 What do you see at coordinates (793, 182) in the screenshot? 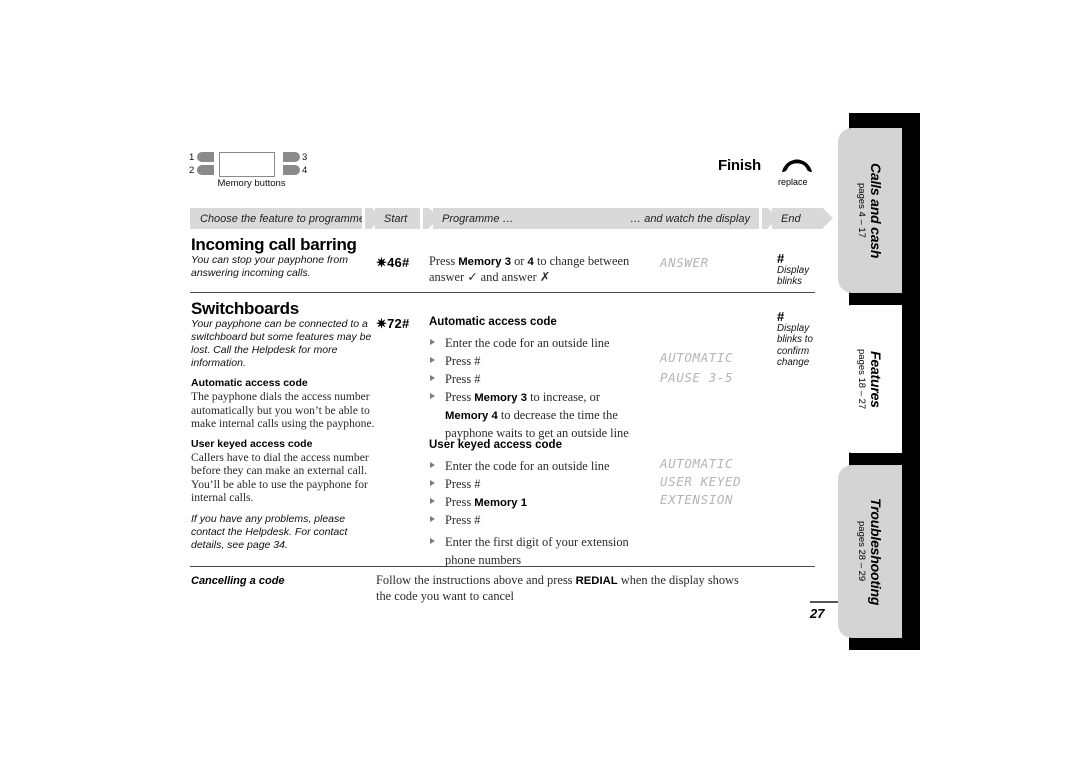
I see `replace-caption: replace` at bounding box center [793, 182].